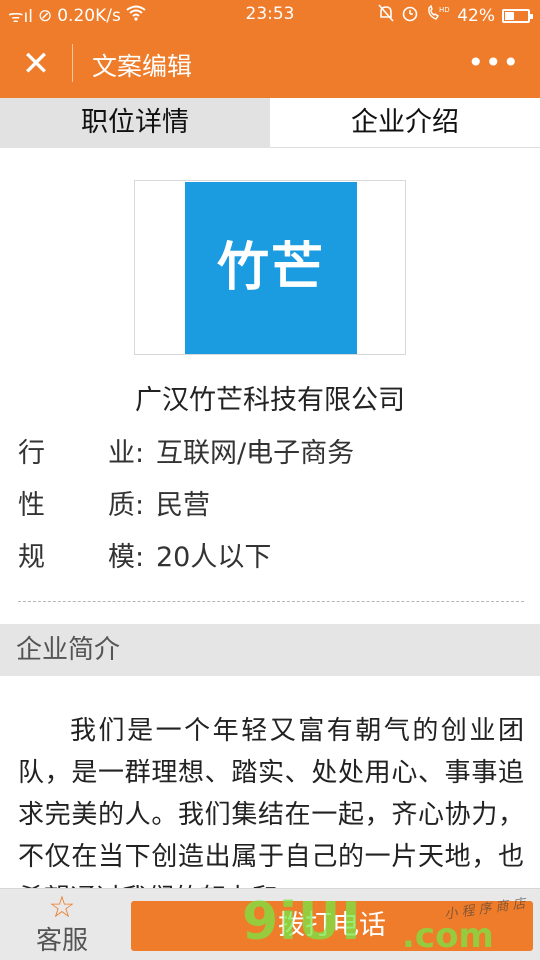  I want to click on mute-icon, so click(386, 15).